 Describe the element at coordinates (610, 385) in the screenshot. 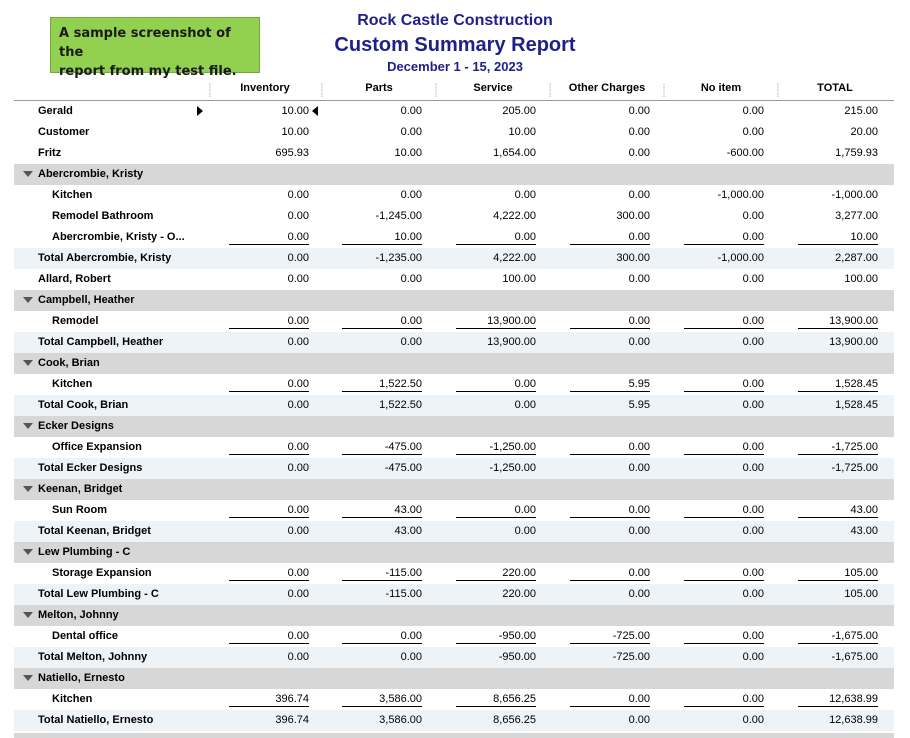

I see `cell-other-charges: 5.95` at that location.